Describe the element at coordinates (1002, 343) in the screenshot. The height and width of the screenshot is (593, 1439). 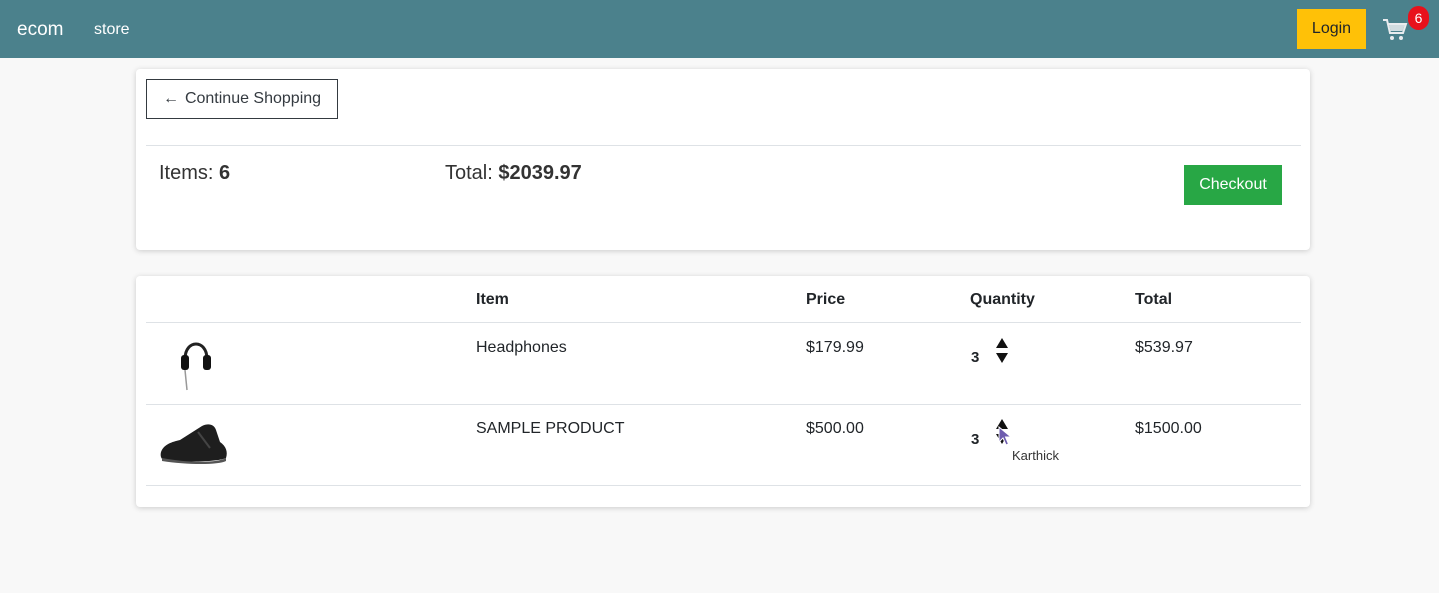
I see `arrow-up-icon` at that location.